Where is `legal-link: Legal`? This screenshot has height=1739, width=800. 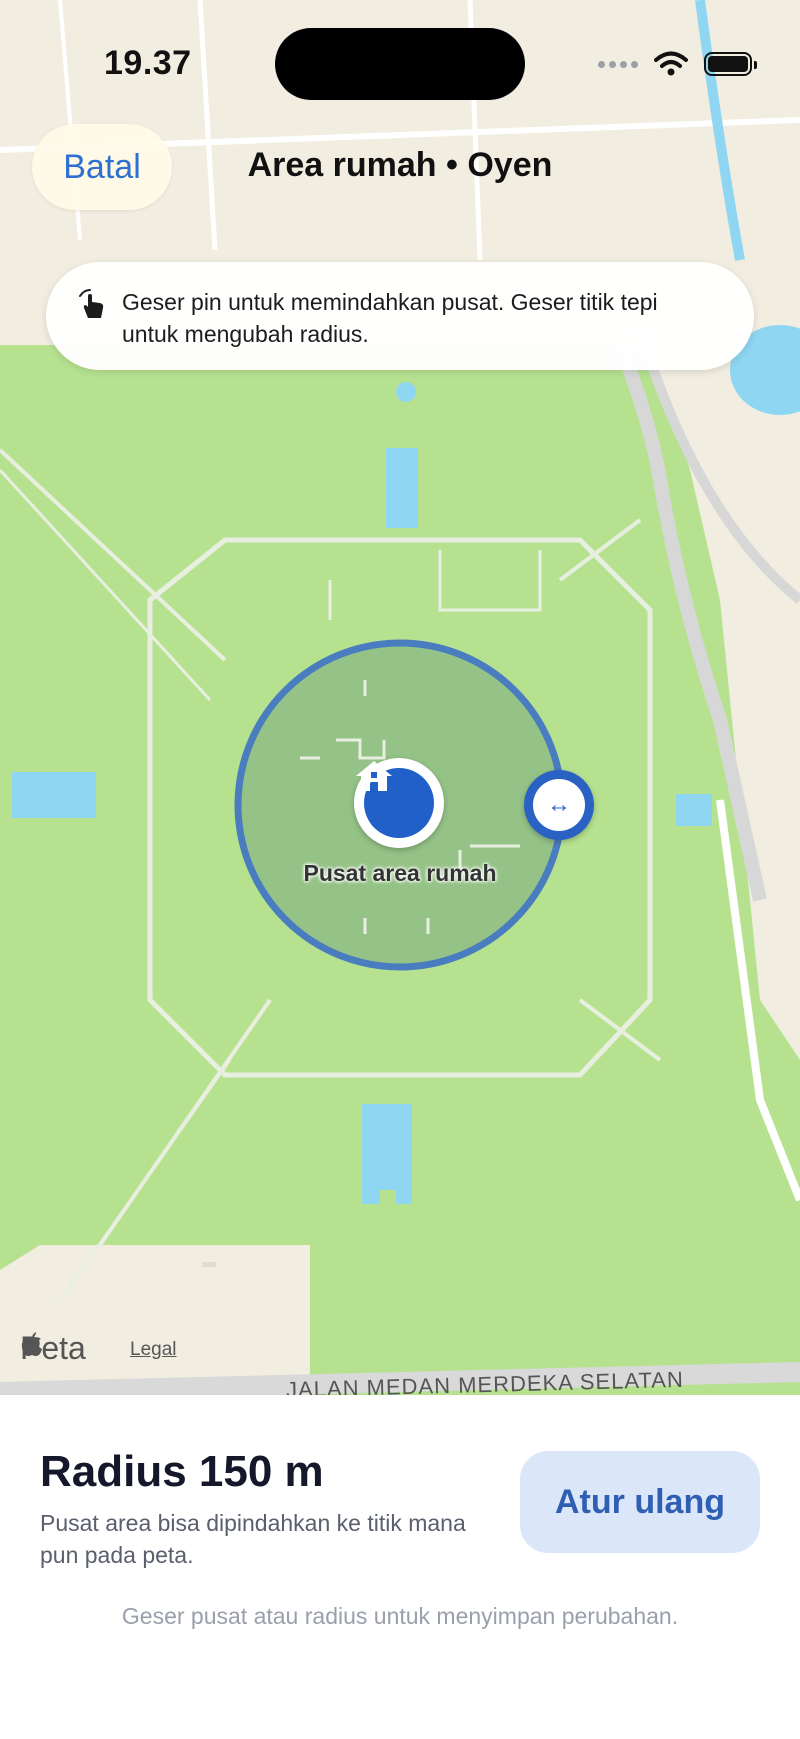 legal-link: Legal is located at coordinates (153, 1350).